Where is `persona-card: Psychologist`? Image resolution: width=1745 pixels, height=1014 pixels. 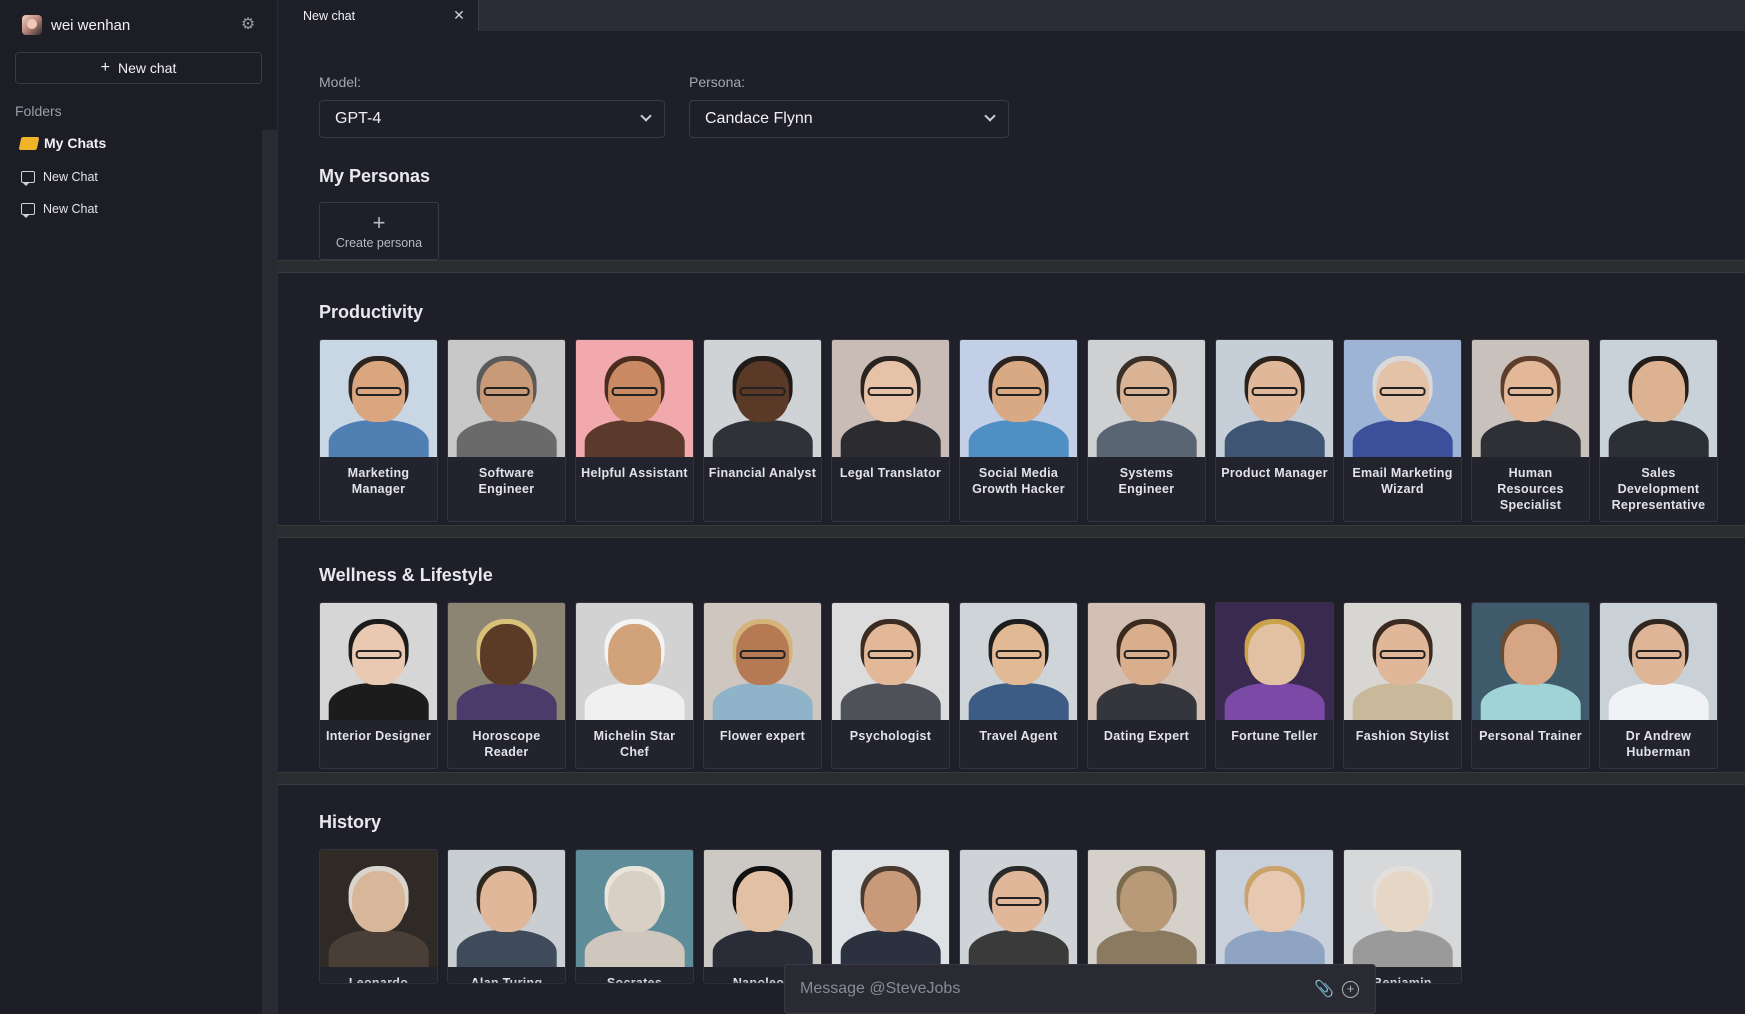
persona-card: Psychologist is located at coordinates (890, 685).